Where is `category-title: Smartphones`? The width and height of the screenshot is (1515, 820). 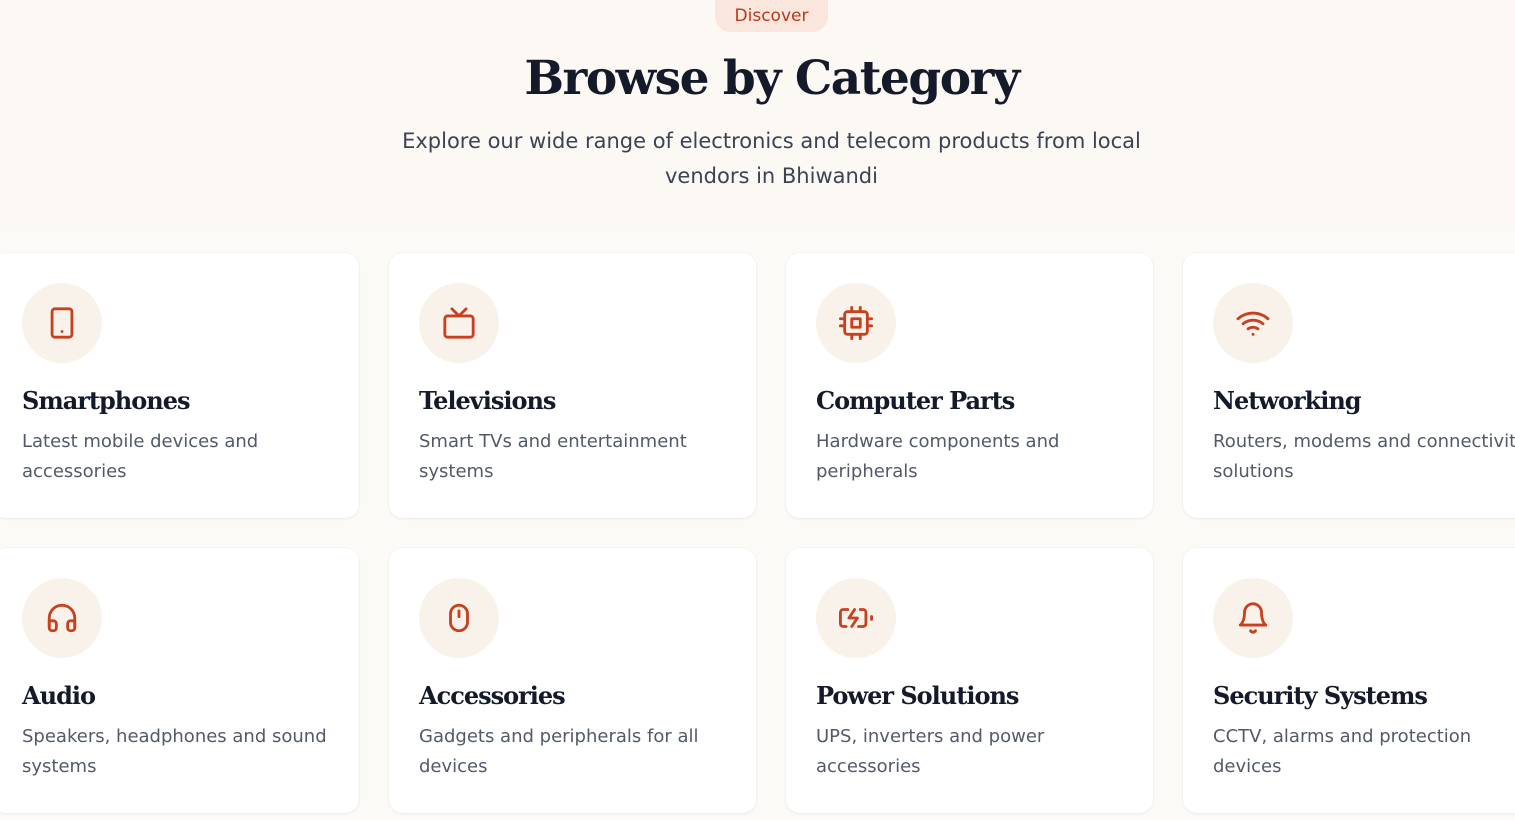 category-title: Smartphones is located at coordinates (106, 400).